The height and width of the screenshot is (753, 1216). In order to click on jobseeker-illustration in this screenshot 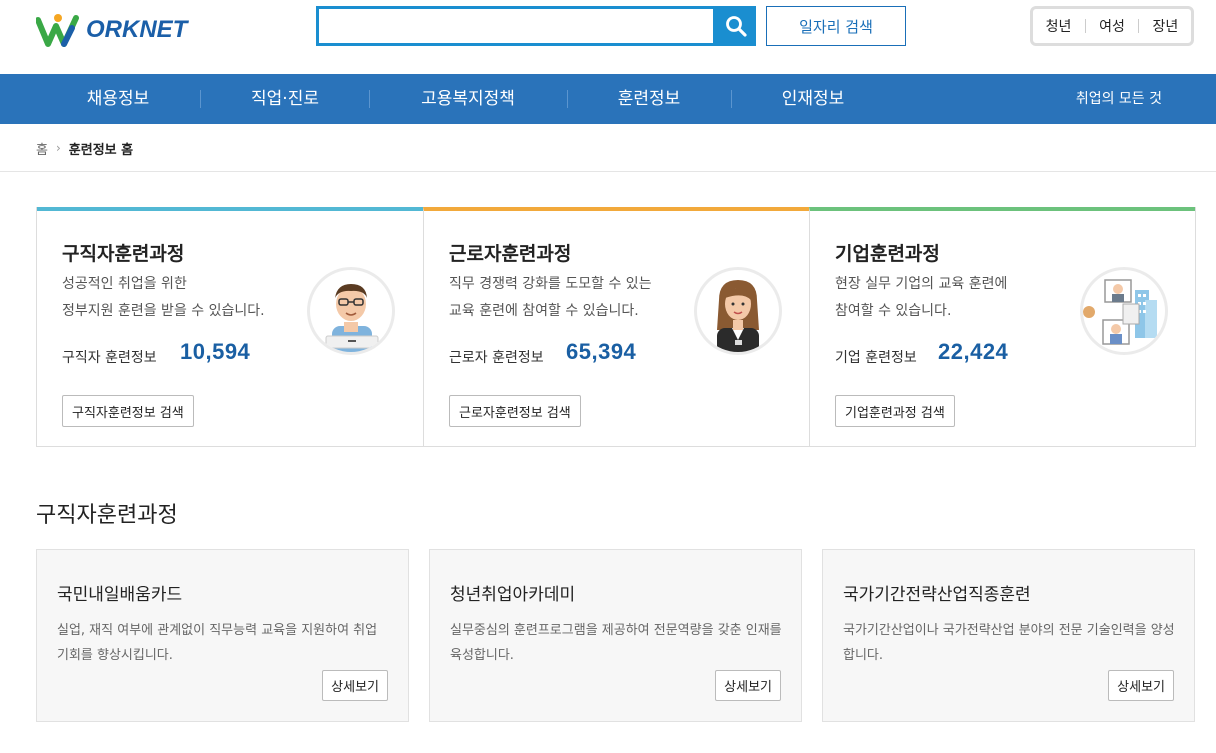, I will do `click(351, 311)`.